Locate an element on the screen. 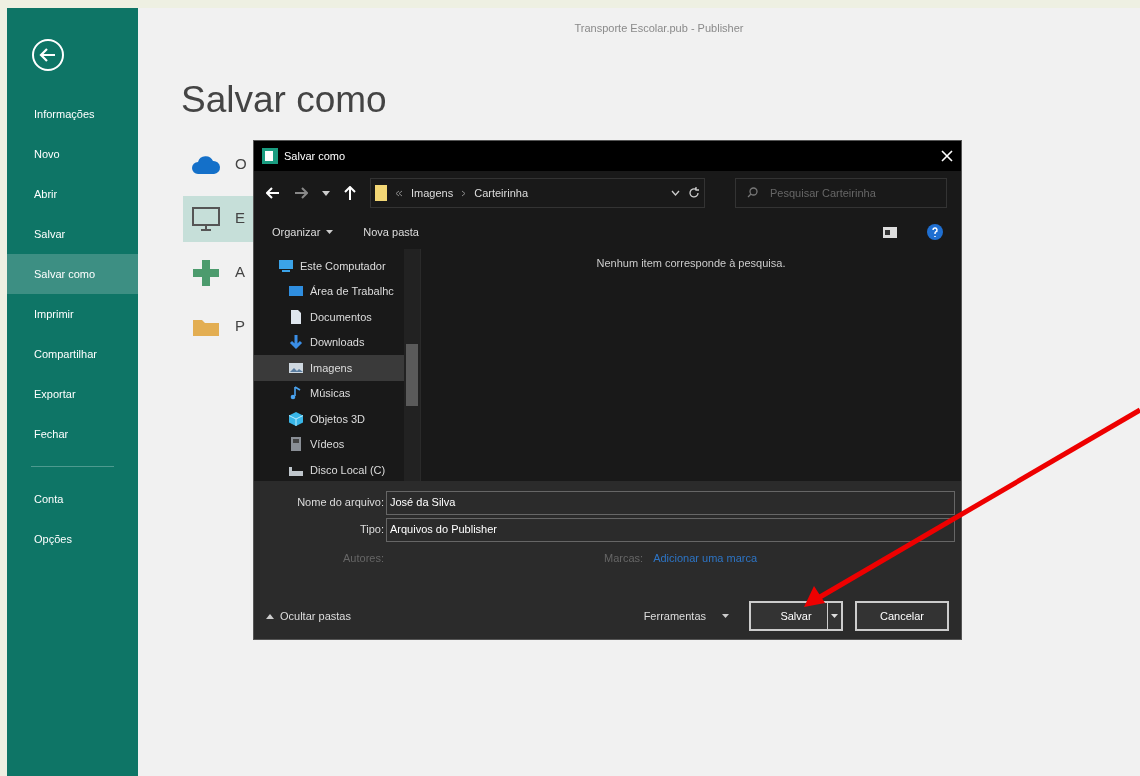  dialog-title: Salvar como is located at coordinates (315, 156).